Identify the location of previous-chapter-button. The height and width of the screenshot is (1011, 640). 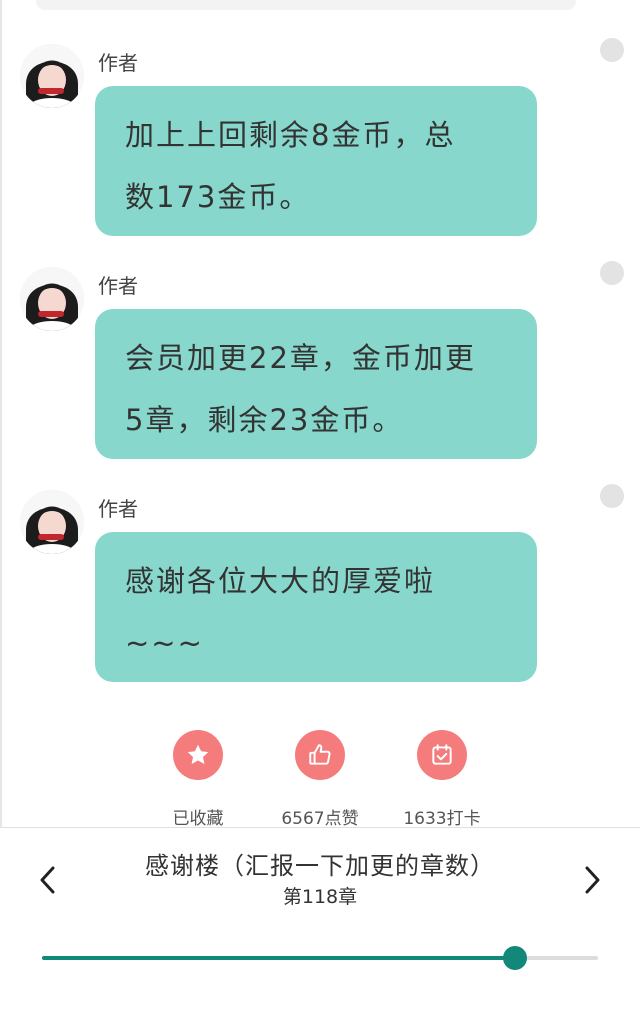
(48, 880).